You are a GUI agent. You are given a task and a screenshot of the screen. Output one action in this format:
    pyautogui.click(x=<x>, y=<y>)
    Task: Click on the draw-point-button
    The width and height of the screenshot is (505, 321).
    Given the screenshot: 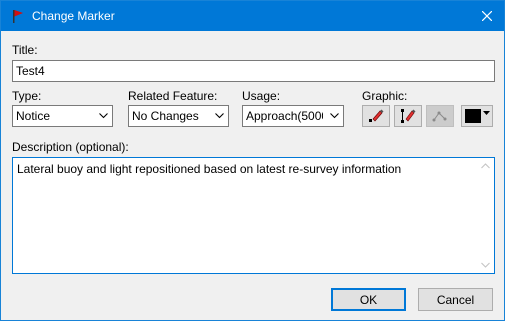 What is the action you would take?
    pyautogui.click(x=376, y=116)
    